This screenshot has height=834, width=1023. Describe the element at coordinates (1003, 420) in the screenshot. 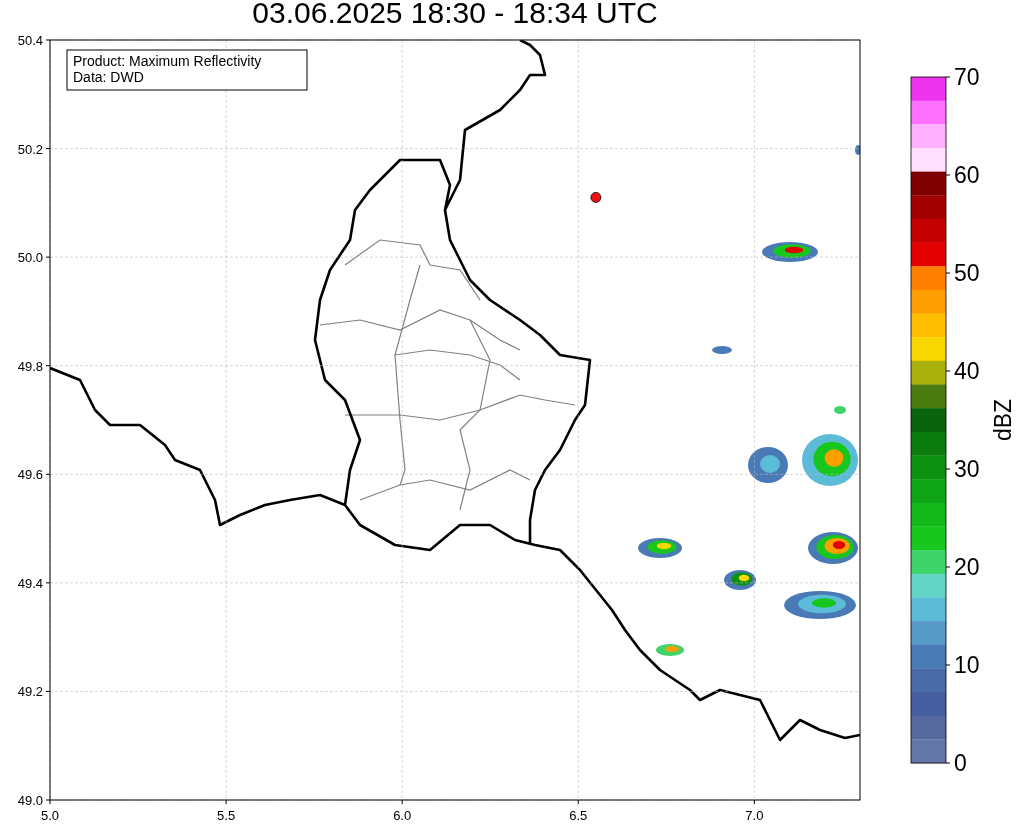

I see `colorbar-label: dBZ` at that location.